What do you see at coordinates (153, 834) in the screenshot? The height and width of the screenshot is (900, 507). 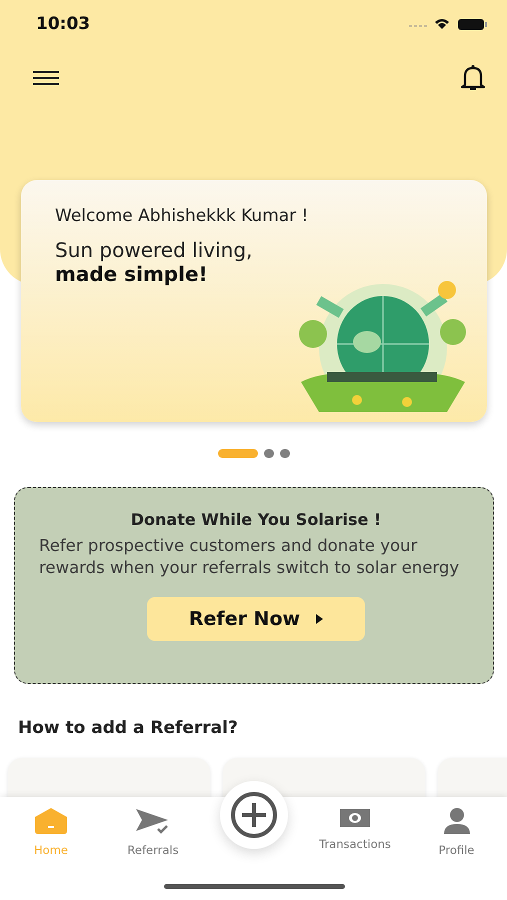 I see `tab-item: Referrals` at bounding box center [153, 834].